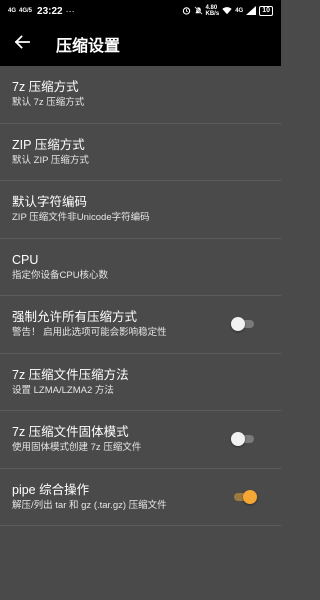  Describe the element at coordinates (50, 202) in the screenshot. I see `setting-title: 默认字符编码` at that location.